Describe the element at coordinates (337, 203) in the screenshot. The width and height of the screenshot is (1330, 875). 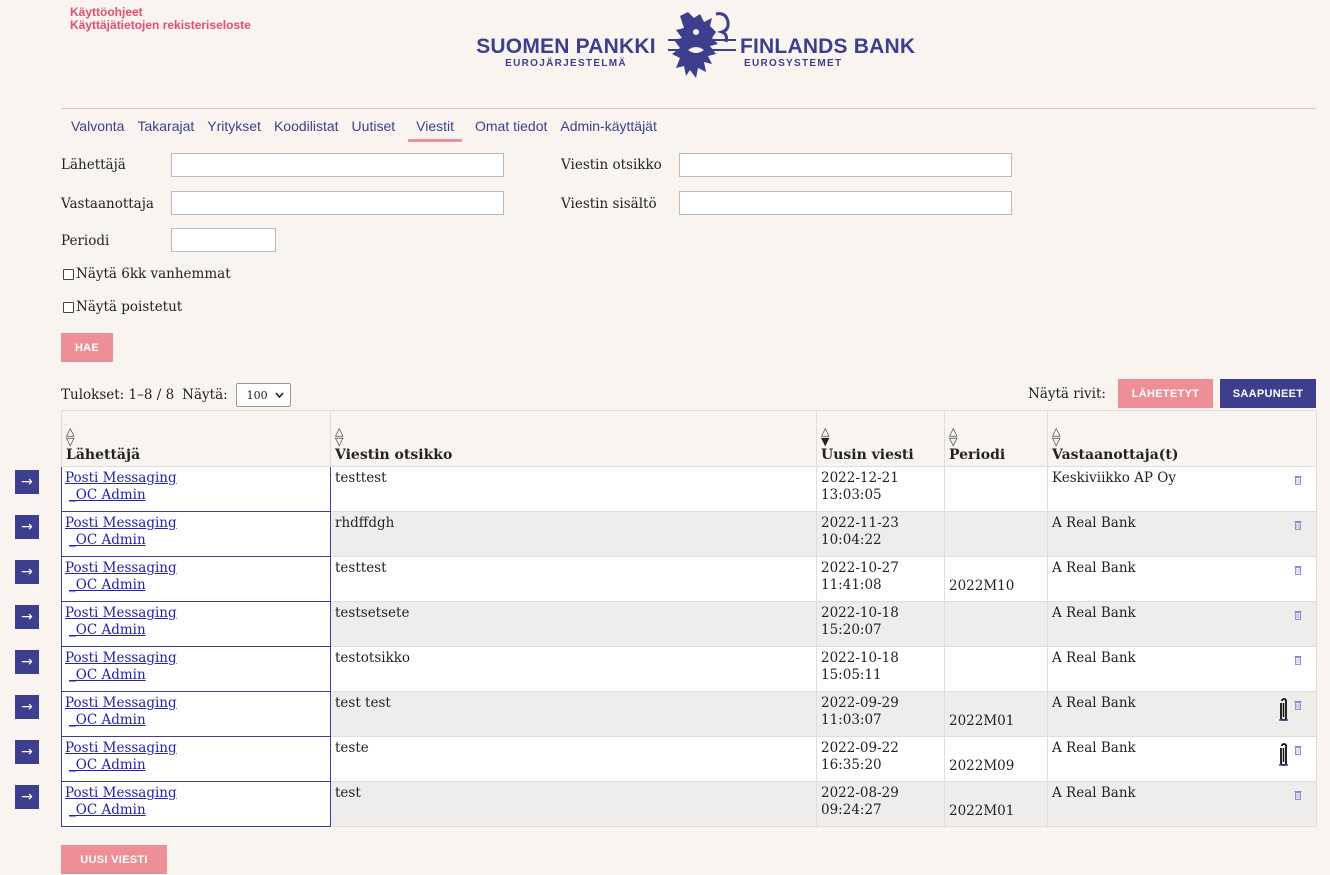
I see `receiver-input` at that location.